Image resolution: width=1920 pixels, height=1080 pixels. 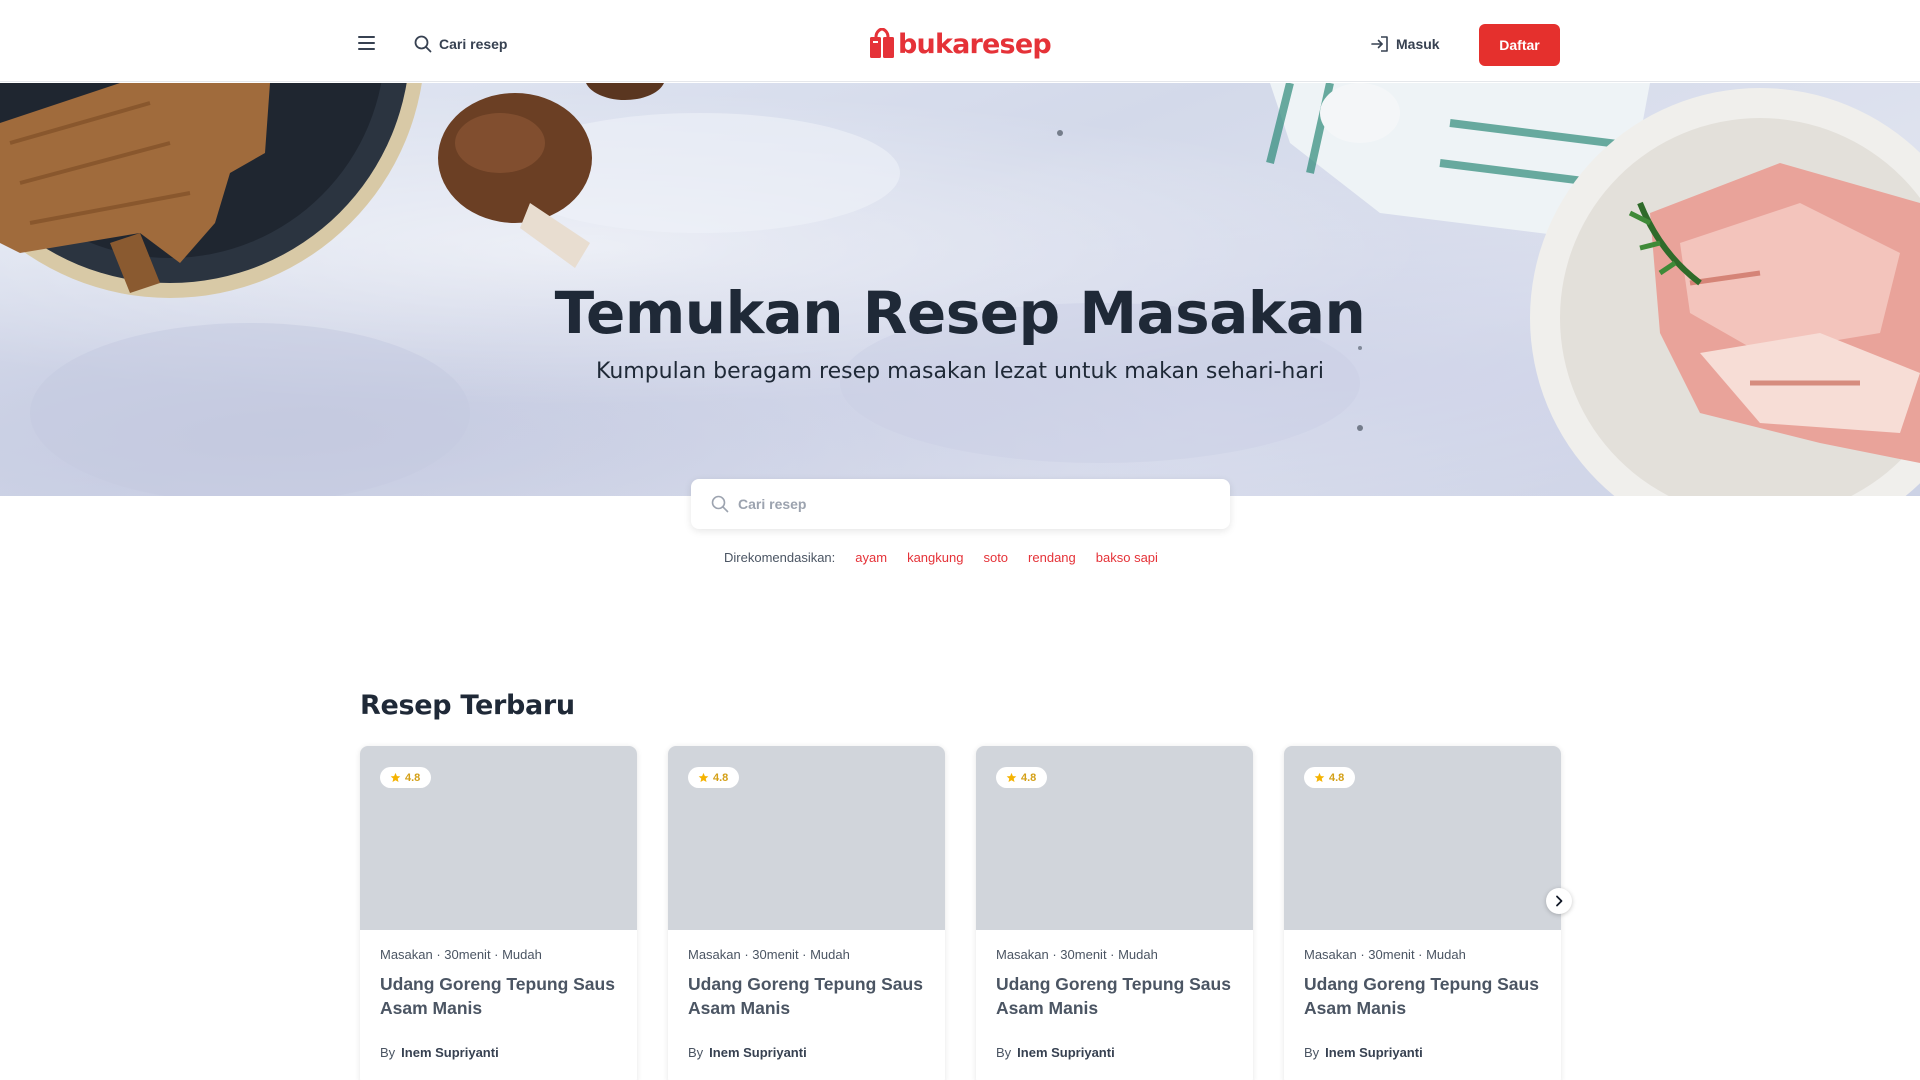 I want to click on nav-search-button: Cari resep, so click(x=460, y=44).